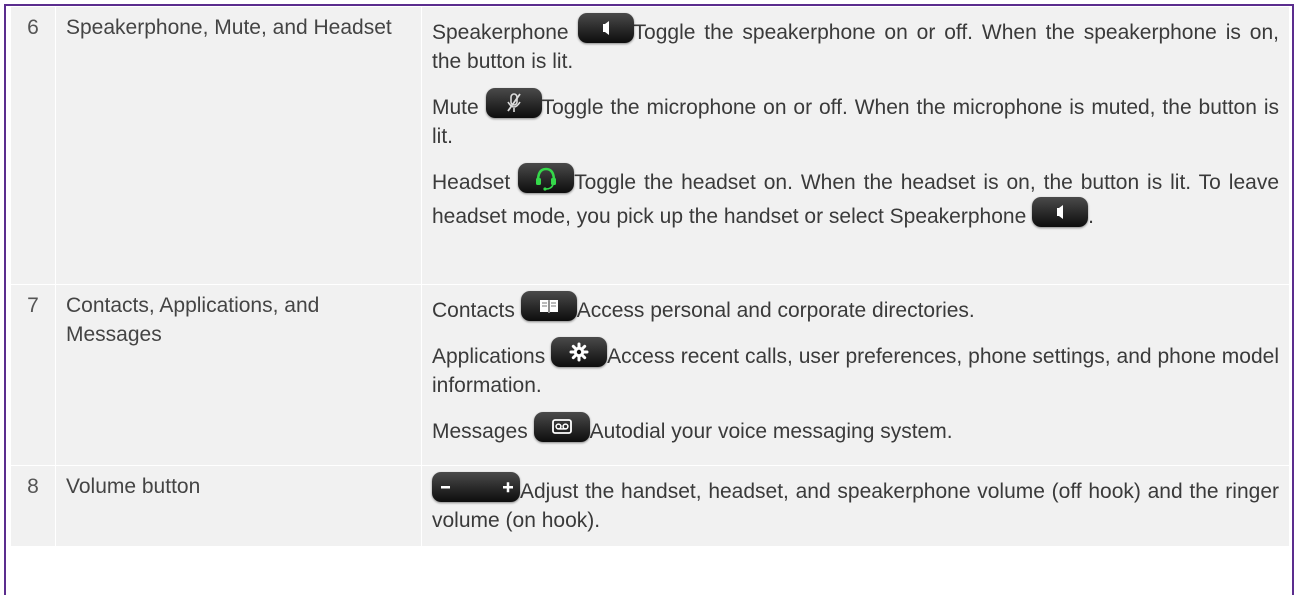 This screenshot has height=597, width=1300. What do you see at coordinates (1091, 216) in the screenshot?
I see `trailing-punctuation: .` at bounding box center [1091, 216].